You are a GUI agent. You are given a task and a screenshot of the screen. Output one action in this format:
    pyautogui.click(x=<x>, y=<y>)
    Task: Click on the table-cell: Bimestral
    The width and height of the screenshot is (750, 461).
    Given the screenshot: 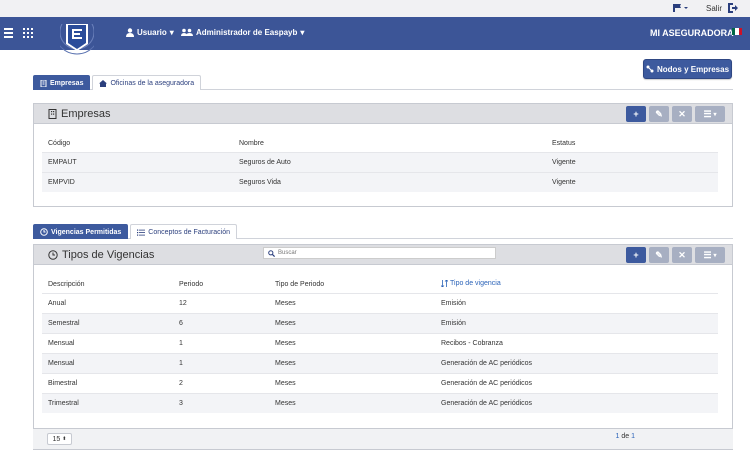 What is the action you would take?
    pyautogui.click(x=107, y=382)
    